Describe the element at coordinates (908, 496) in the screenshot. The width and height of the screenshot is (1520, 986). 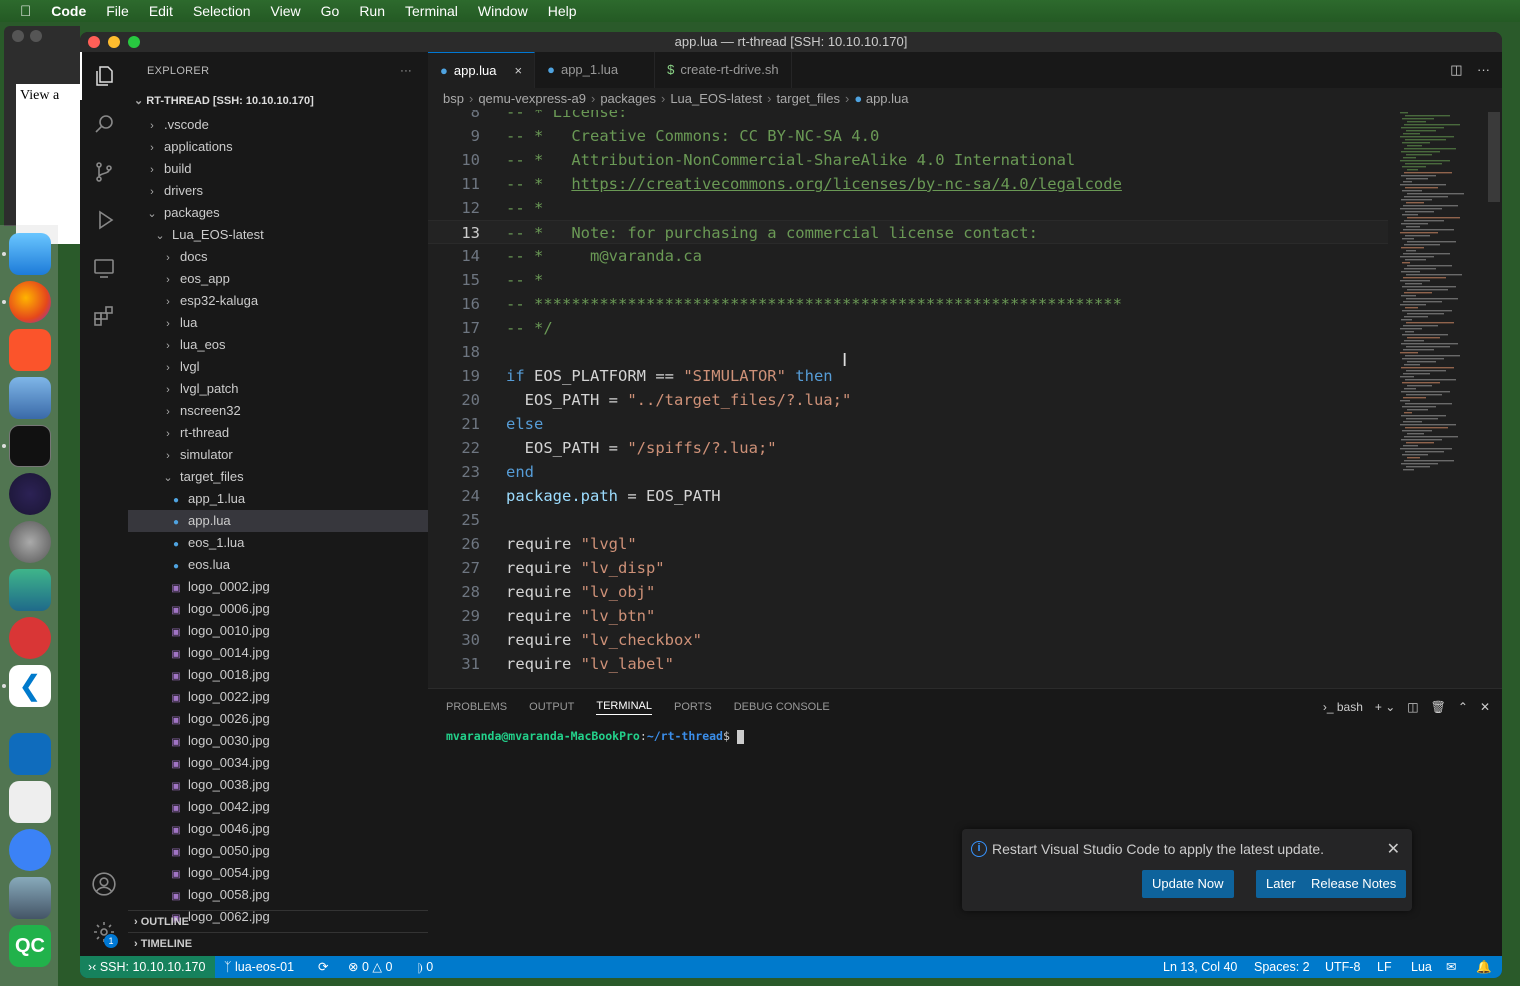
I see `code-line: 24 package.path = EOS_PATH` at that location.